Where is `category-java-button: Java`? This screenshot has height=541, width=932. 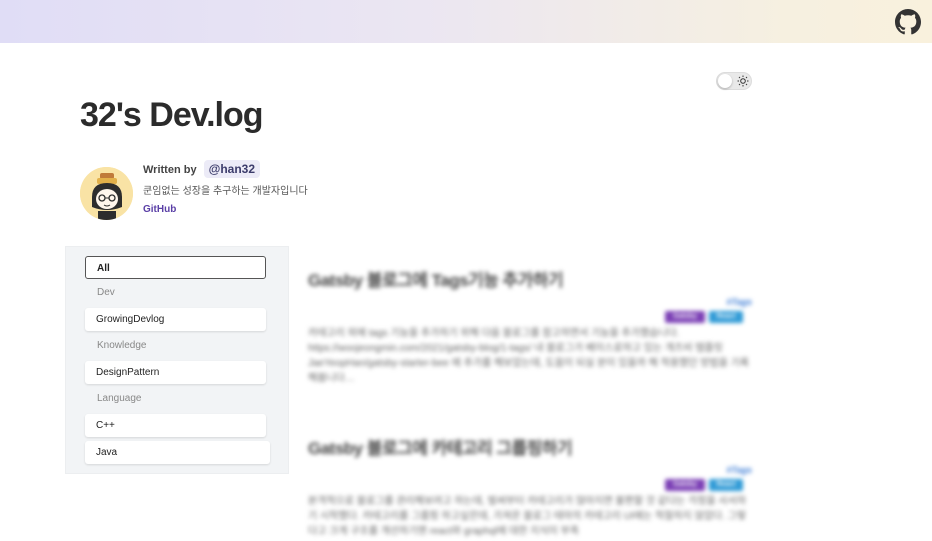 category-java-button: Java is located at coordinates (177, 452).